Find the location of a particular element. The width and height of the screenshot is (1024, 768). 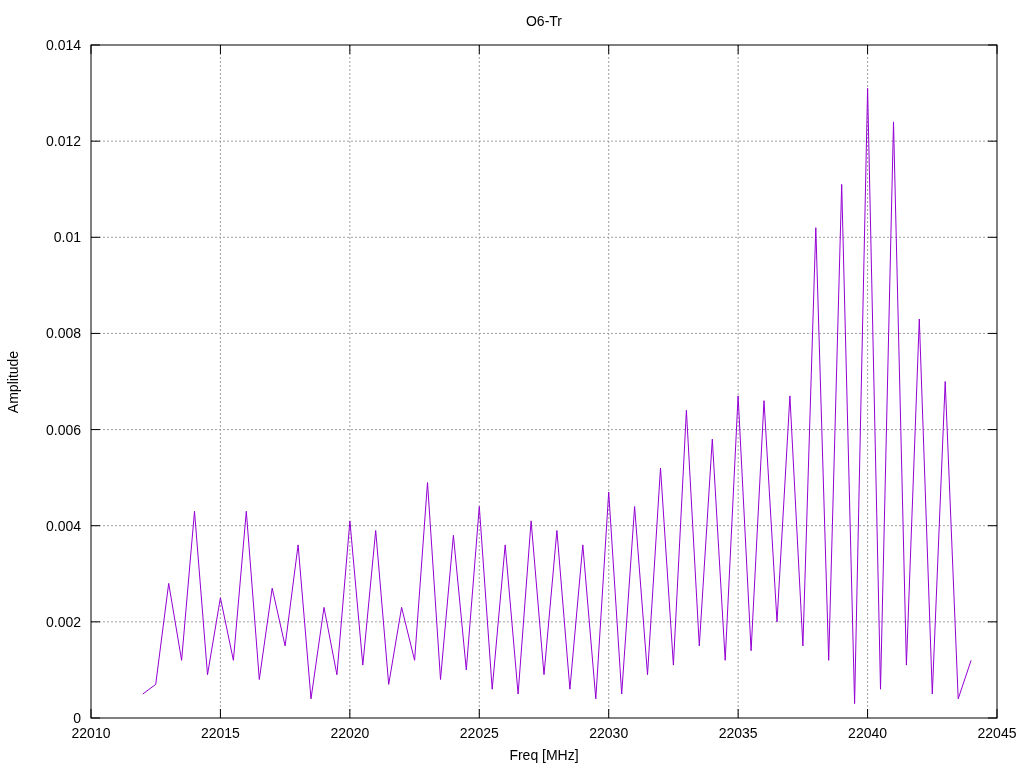

tick-label: 0.008 is located at coordinates (63, 333).